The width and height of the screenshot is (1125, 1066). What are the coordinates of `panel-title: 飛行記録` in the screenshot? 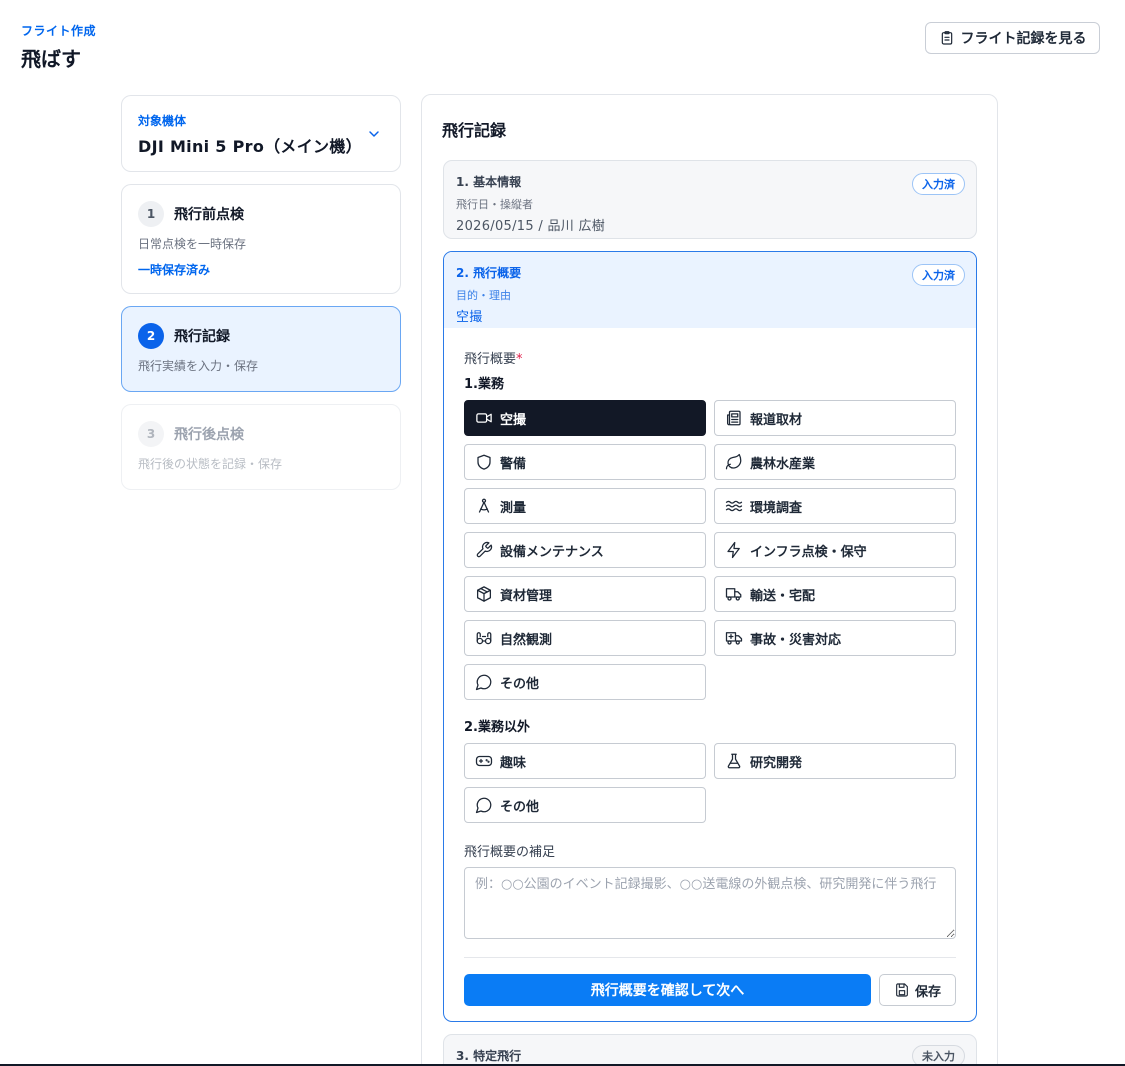 It's located at (474, 130).